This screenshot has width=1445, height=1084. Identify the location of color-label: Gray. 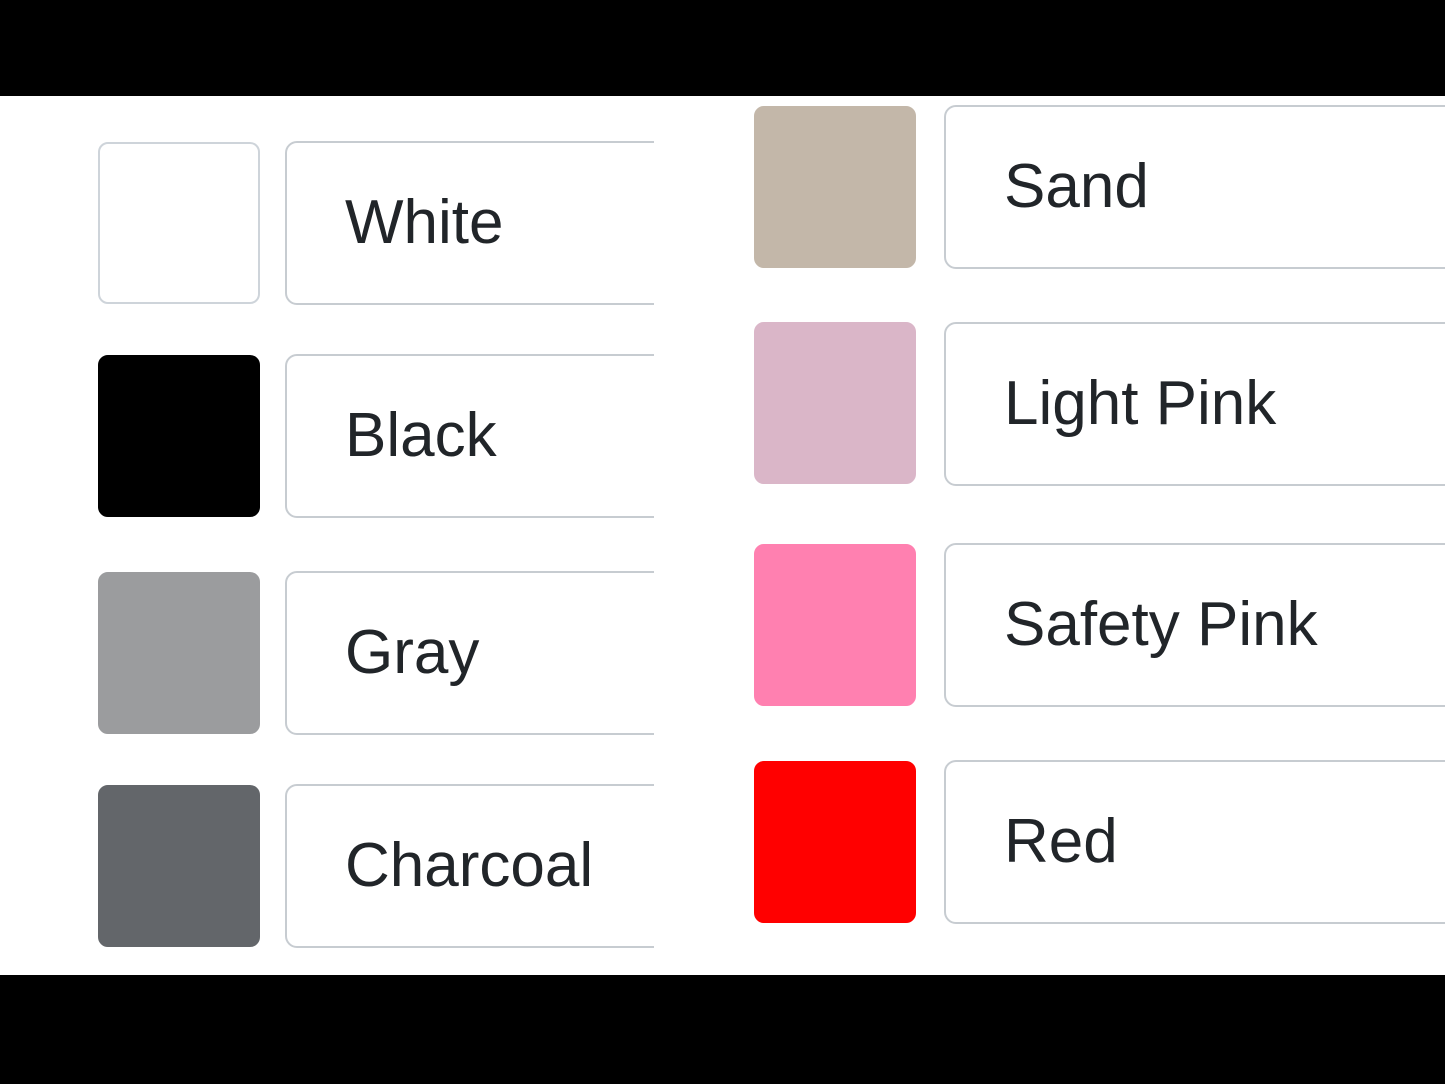
(412, 652).